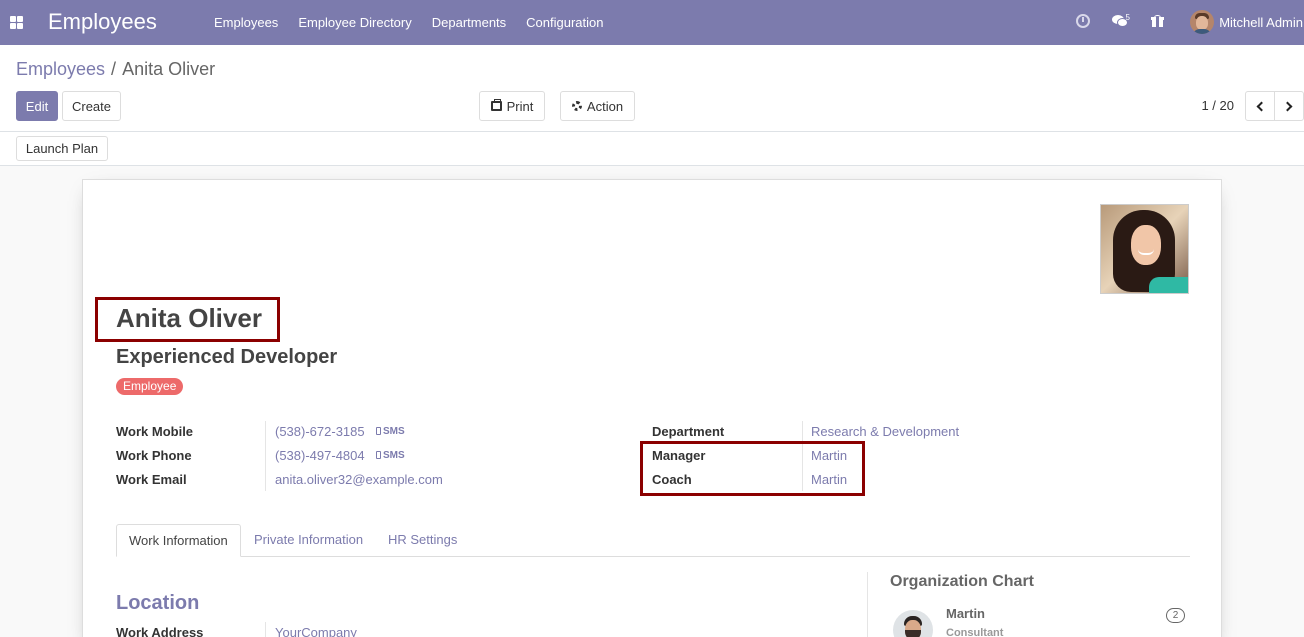 This screenshot has height=637, width=1304. What do you see at coordinates (62, 148) in the screenshot?
I see `launch-plan-button: Launch Plan` at bounding box center [62, 148].